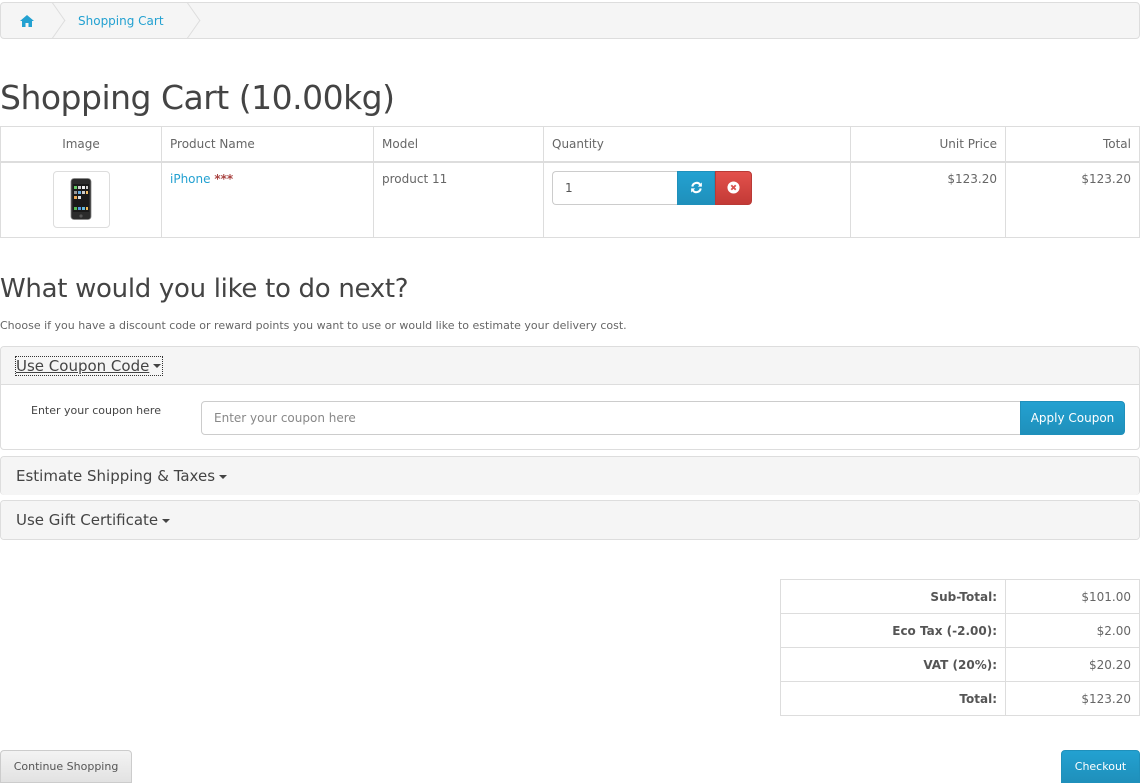 This screenshot has width=1140, height=783. I want to click on shipping-panel-toggle: Estimate Shipping & Taxes, so click(122, 476).